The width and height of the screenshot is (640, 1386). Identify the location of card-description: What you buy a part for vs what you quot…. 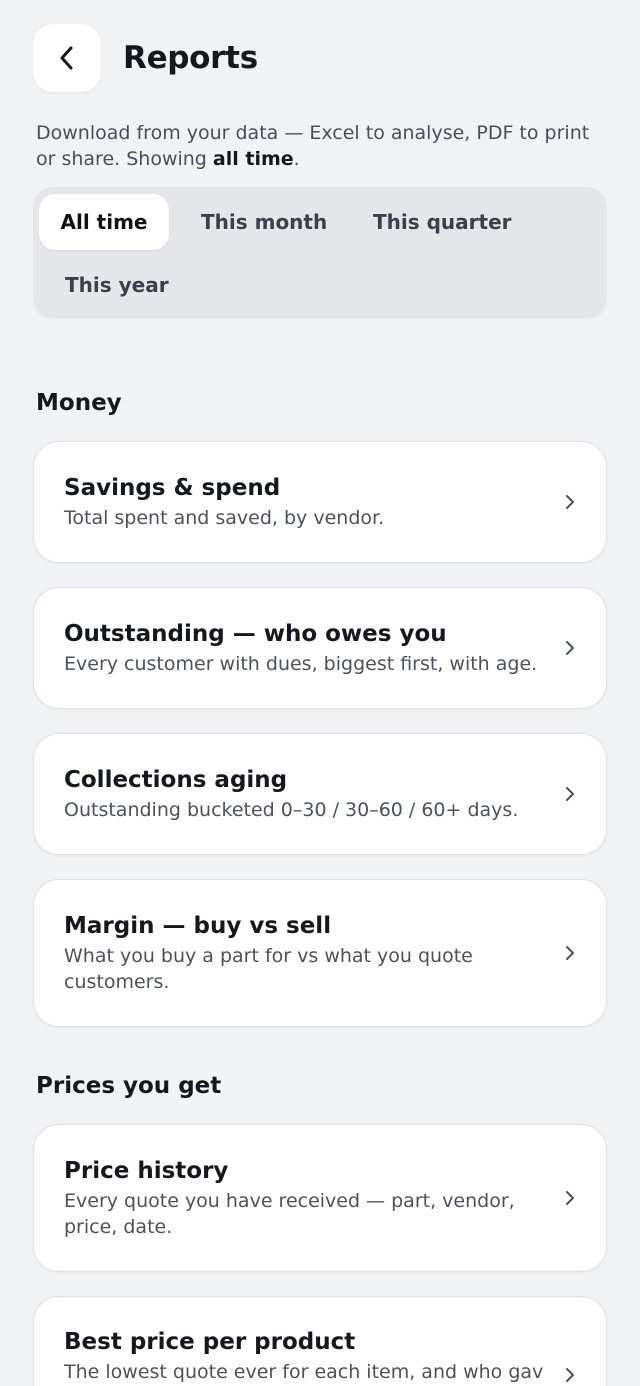
(268, 969).